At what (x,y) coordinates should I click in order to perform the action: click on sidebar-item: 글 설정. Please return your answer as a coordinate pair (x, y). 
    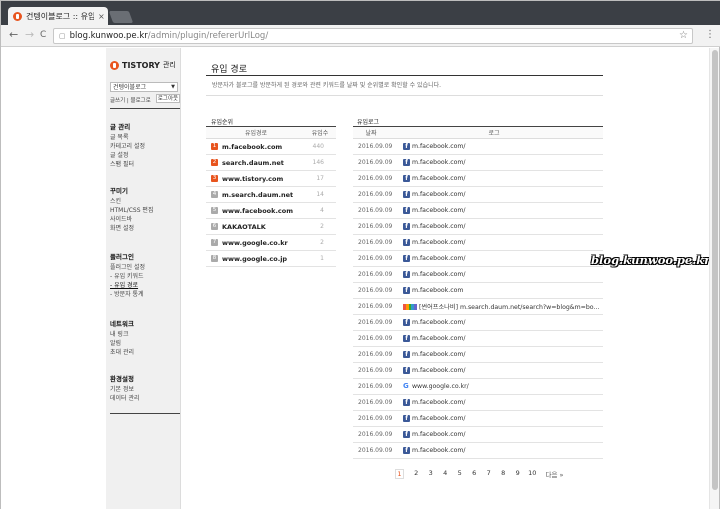
    Looking at the image, I should click on (145, 155).